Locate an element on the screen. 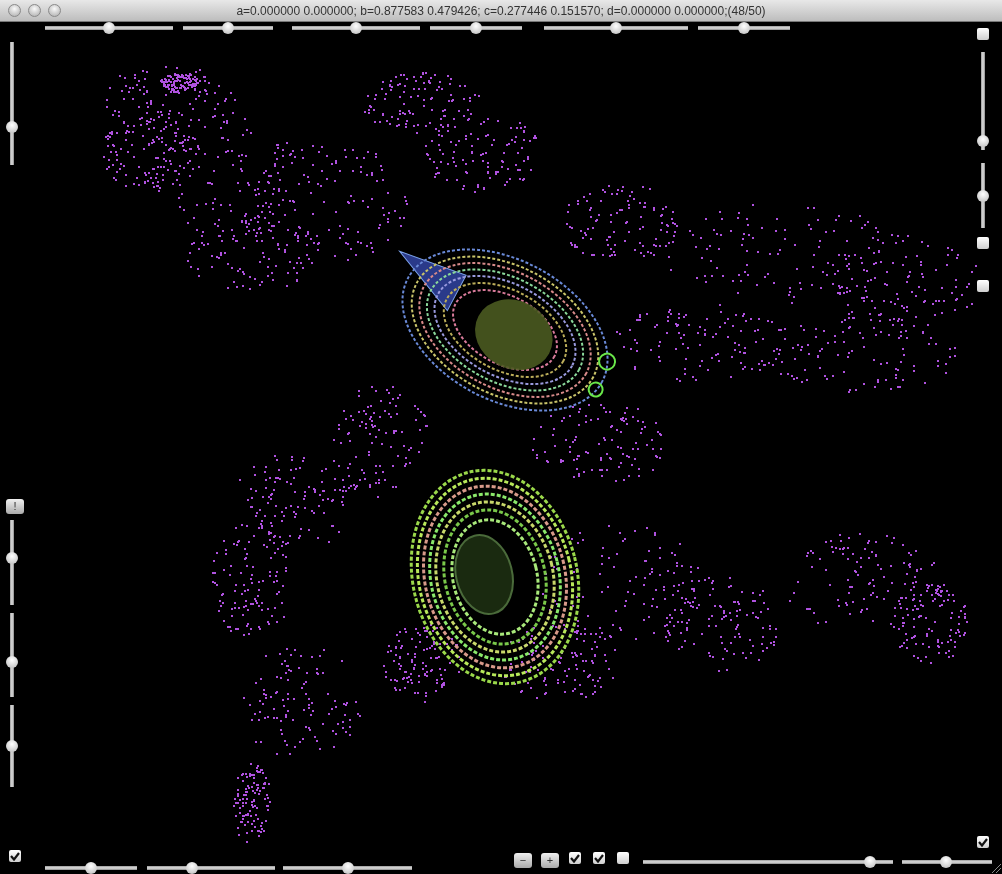  zoom-button is located at coordinates (54, 10).